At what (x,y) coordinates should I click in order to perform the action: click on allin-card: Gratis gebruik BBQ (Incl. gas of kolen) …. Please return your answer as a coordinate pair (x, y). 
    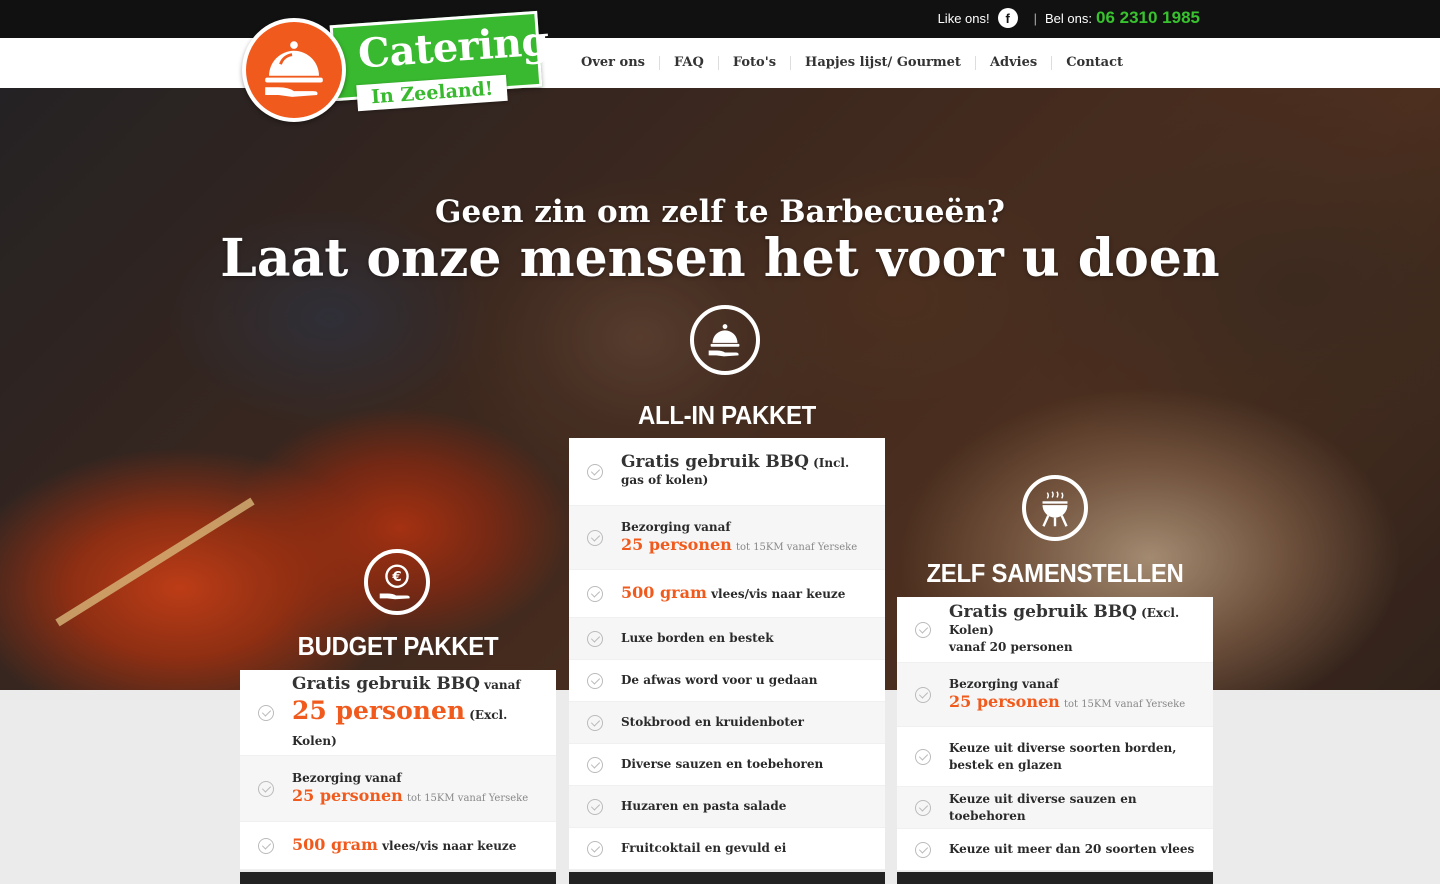
    Looking at the image, I should click on (727, 654).